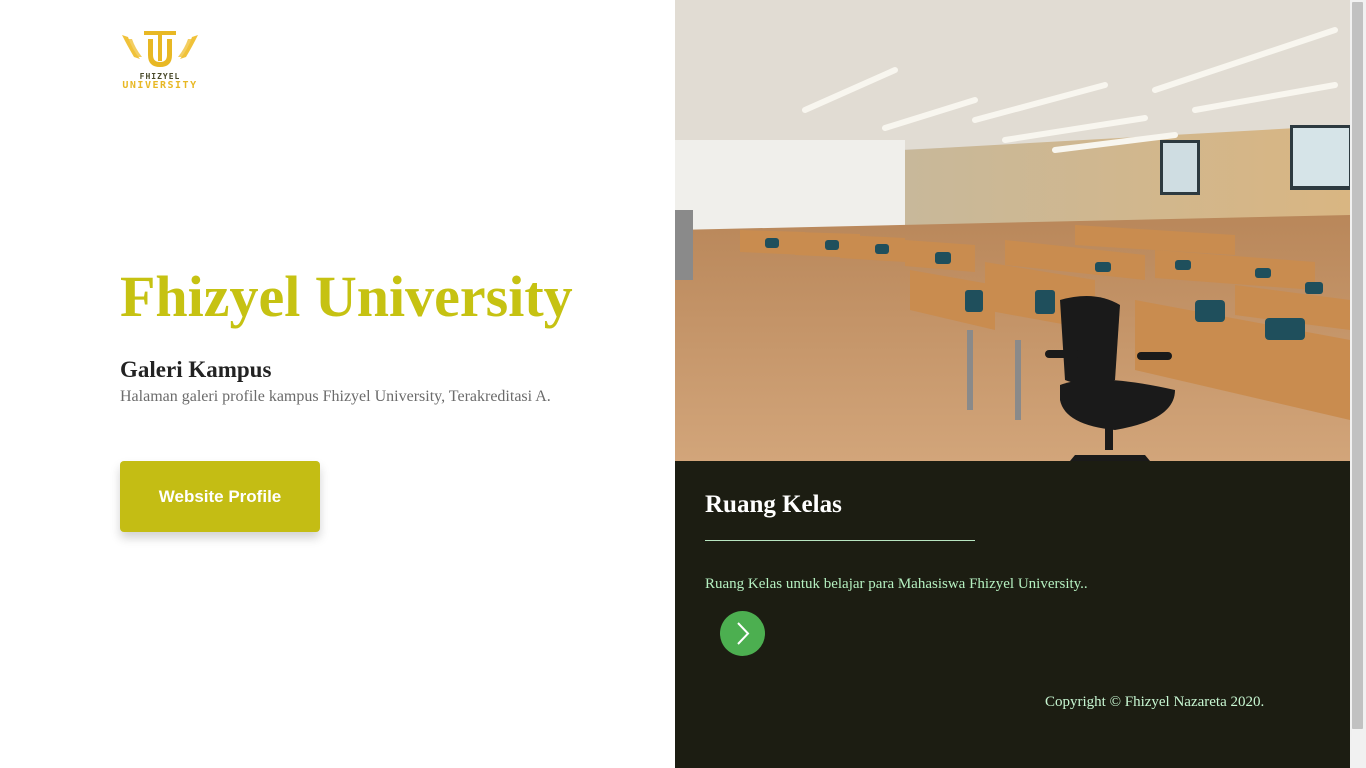 This screenshot has height=768, width=1366. I want to click on website-profile-button: Website Profile, so click(220, 496).